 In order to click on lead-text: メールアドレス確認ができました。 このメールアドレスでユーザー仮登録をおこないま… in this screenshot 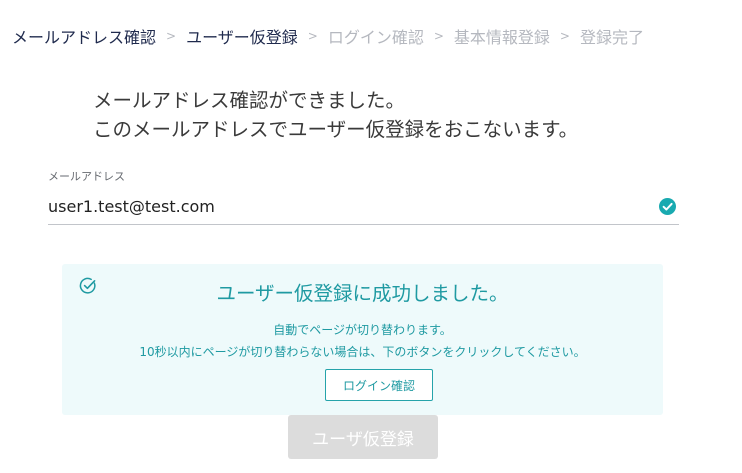, I will do `click(335, 115)`.